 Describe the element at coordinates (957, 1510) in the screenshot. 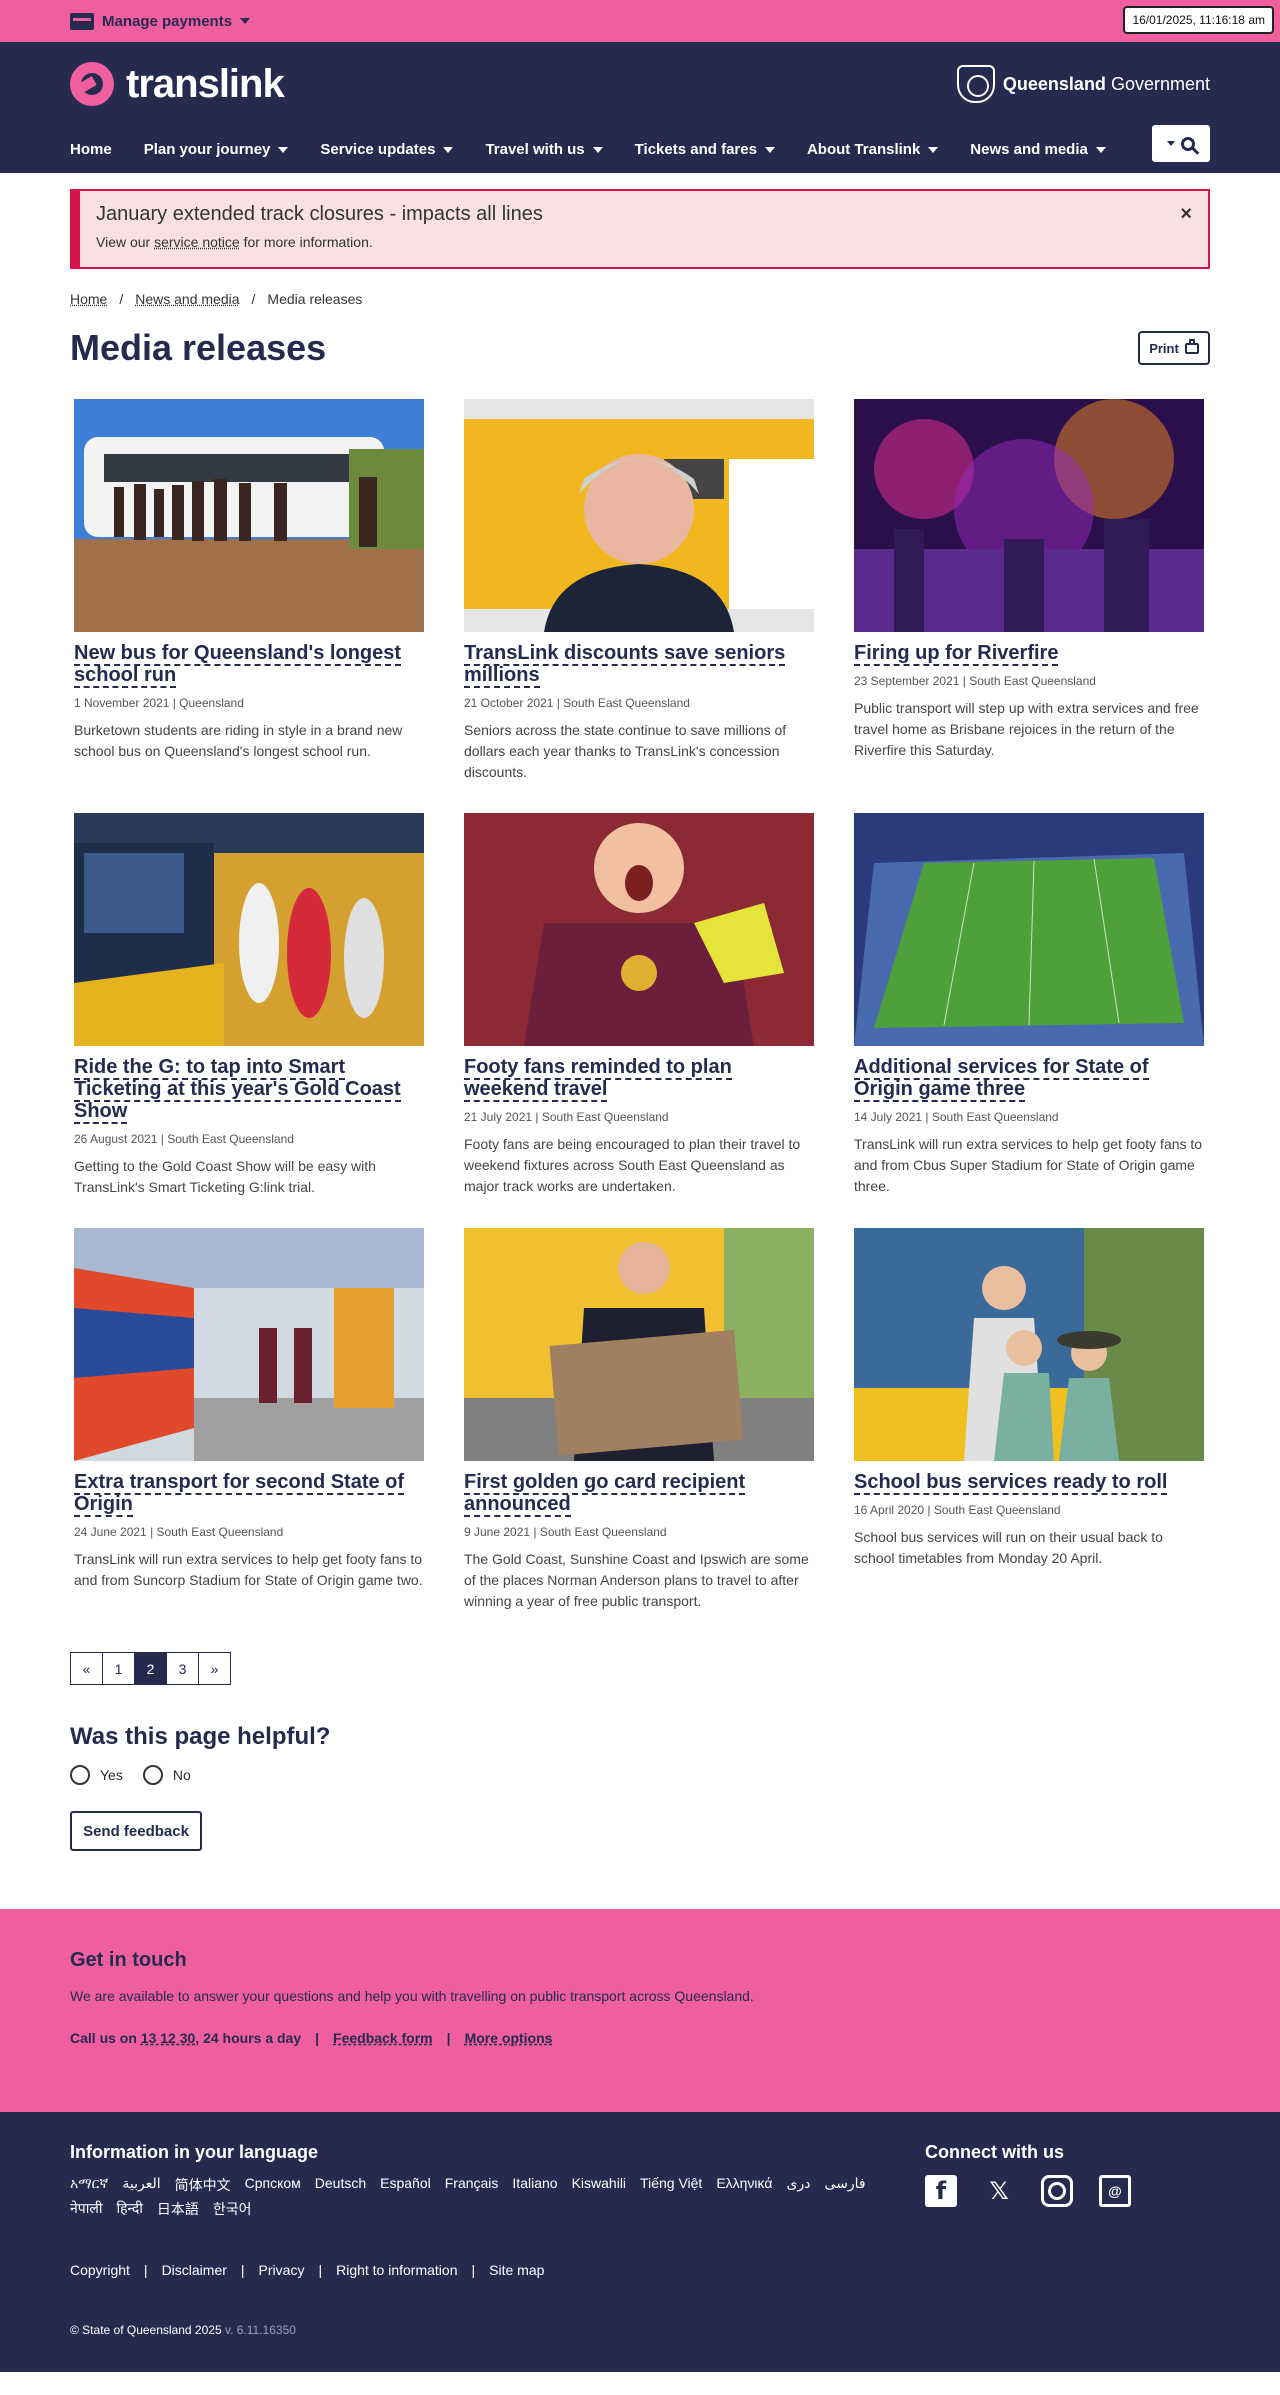

I see `card-meta: 16 April 2020 | South East Queensland` at that location.